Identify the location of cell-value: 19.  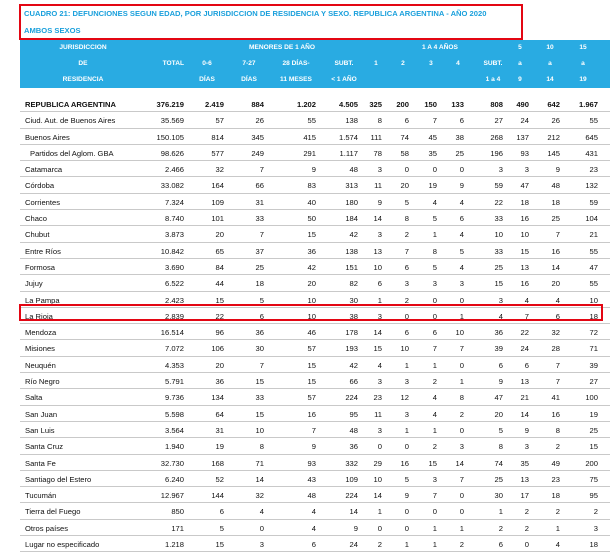
(432, 186).